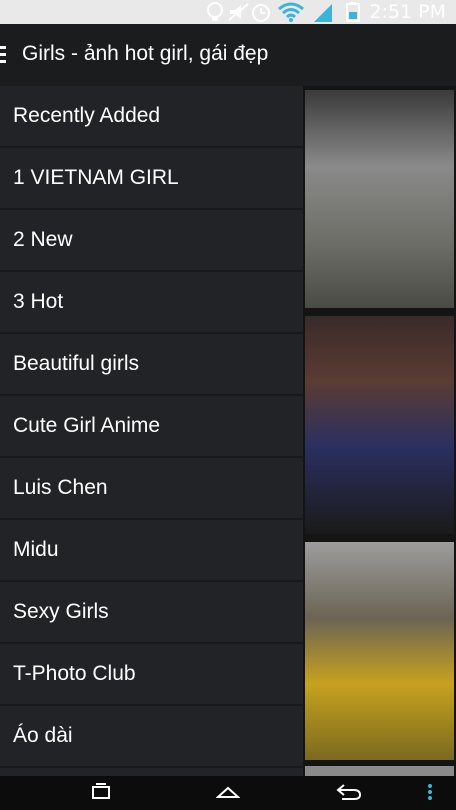 The height and width of the screenshot is (810, 456). I want to click on status-bar: 2:51 PM, so click(228, 12).